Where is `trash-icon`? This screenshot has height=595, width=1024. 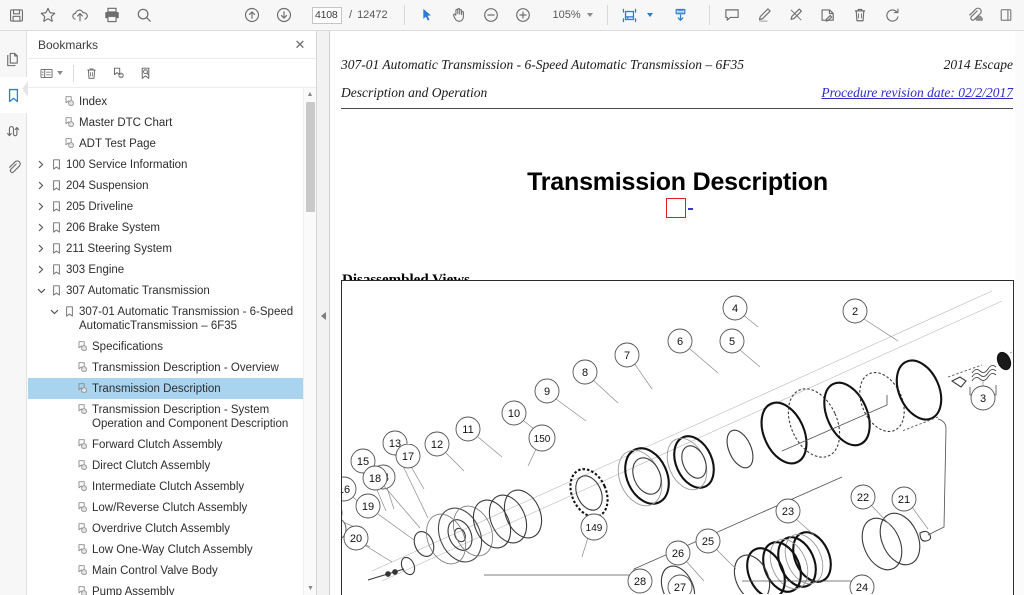
trash-icon is located at coordinates (860, 15).